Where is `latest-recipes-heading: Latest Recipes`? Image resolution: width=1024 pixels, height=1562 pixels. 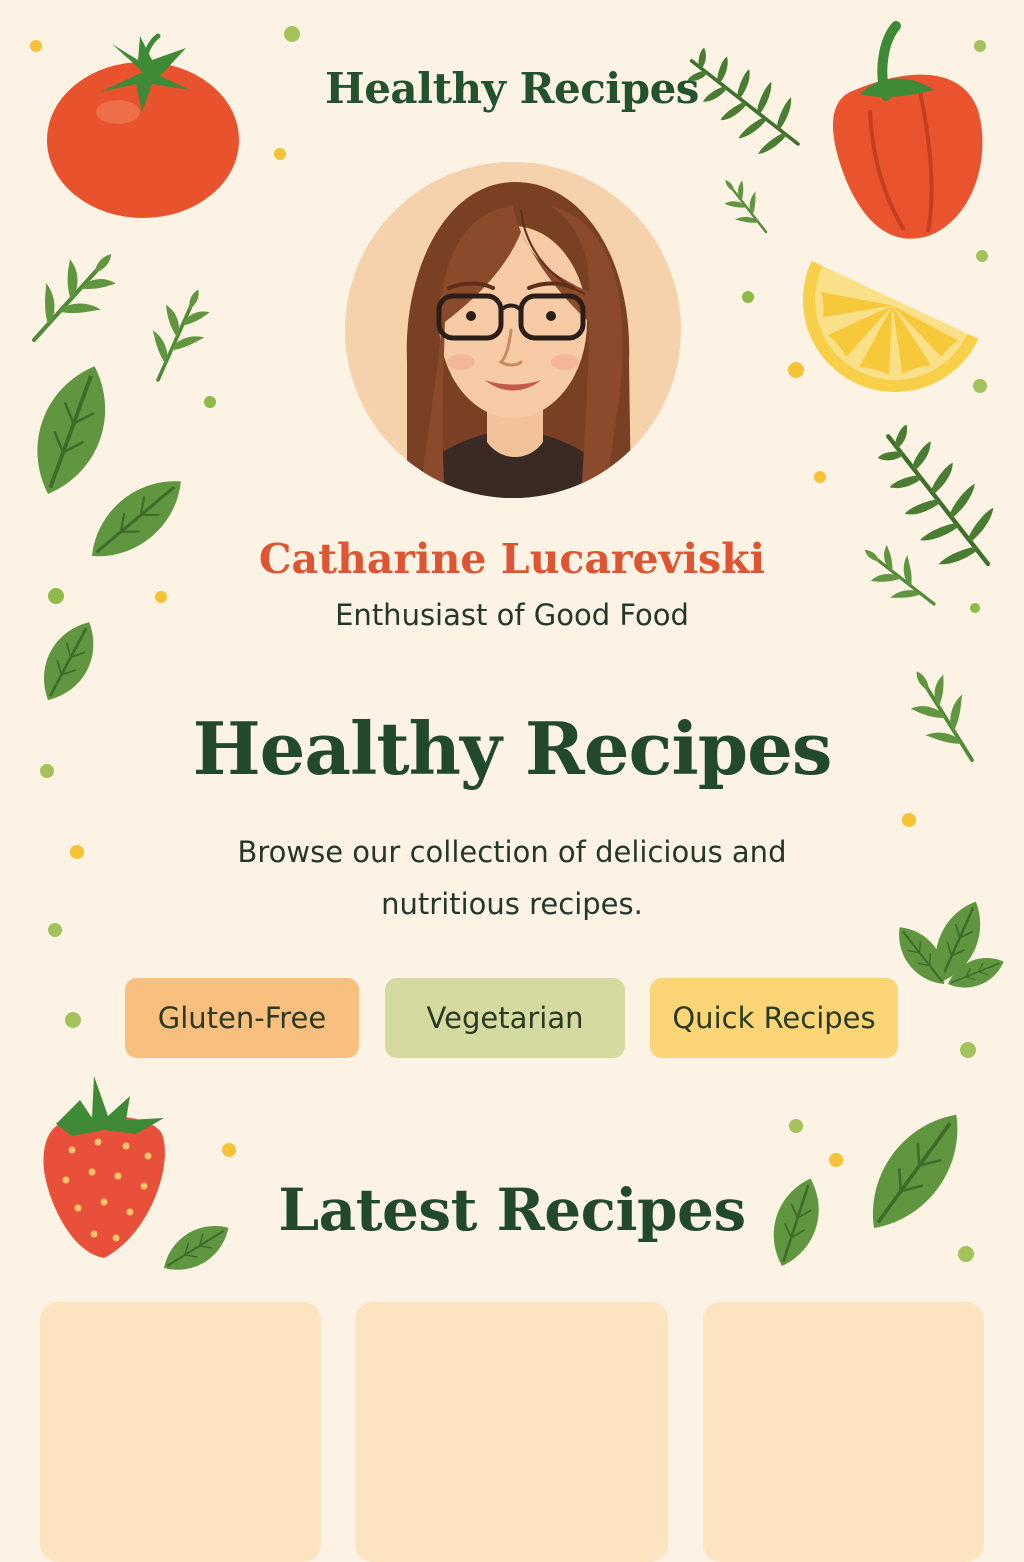 latest-recipes-heading: Latest Recipes is located at coordinates (512, 1210).